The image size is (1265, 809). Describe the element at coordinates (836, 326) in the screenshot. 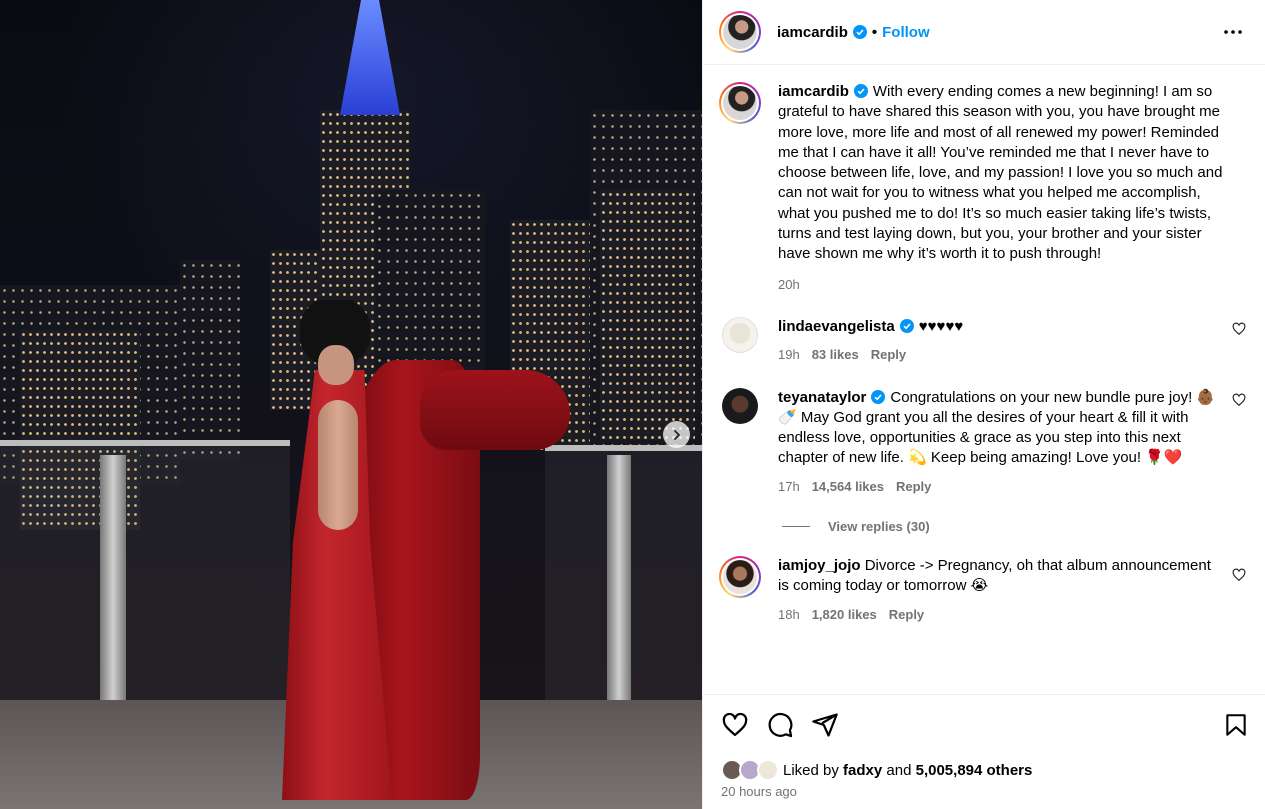

I see `comment-username: lindaevangelista` at that location.